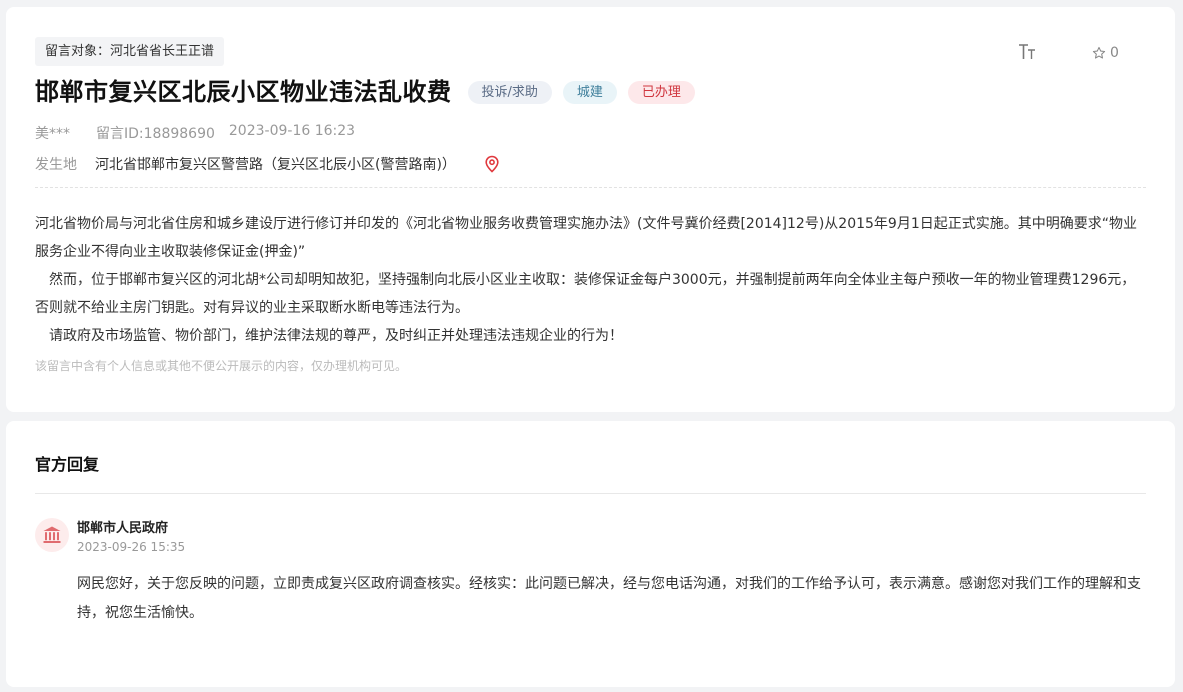  Describe the element at coordinates (509, 92) in the screenshot. I see `type-badge: 投诉/求助` at that location.